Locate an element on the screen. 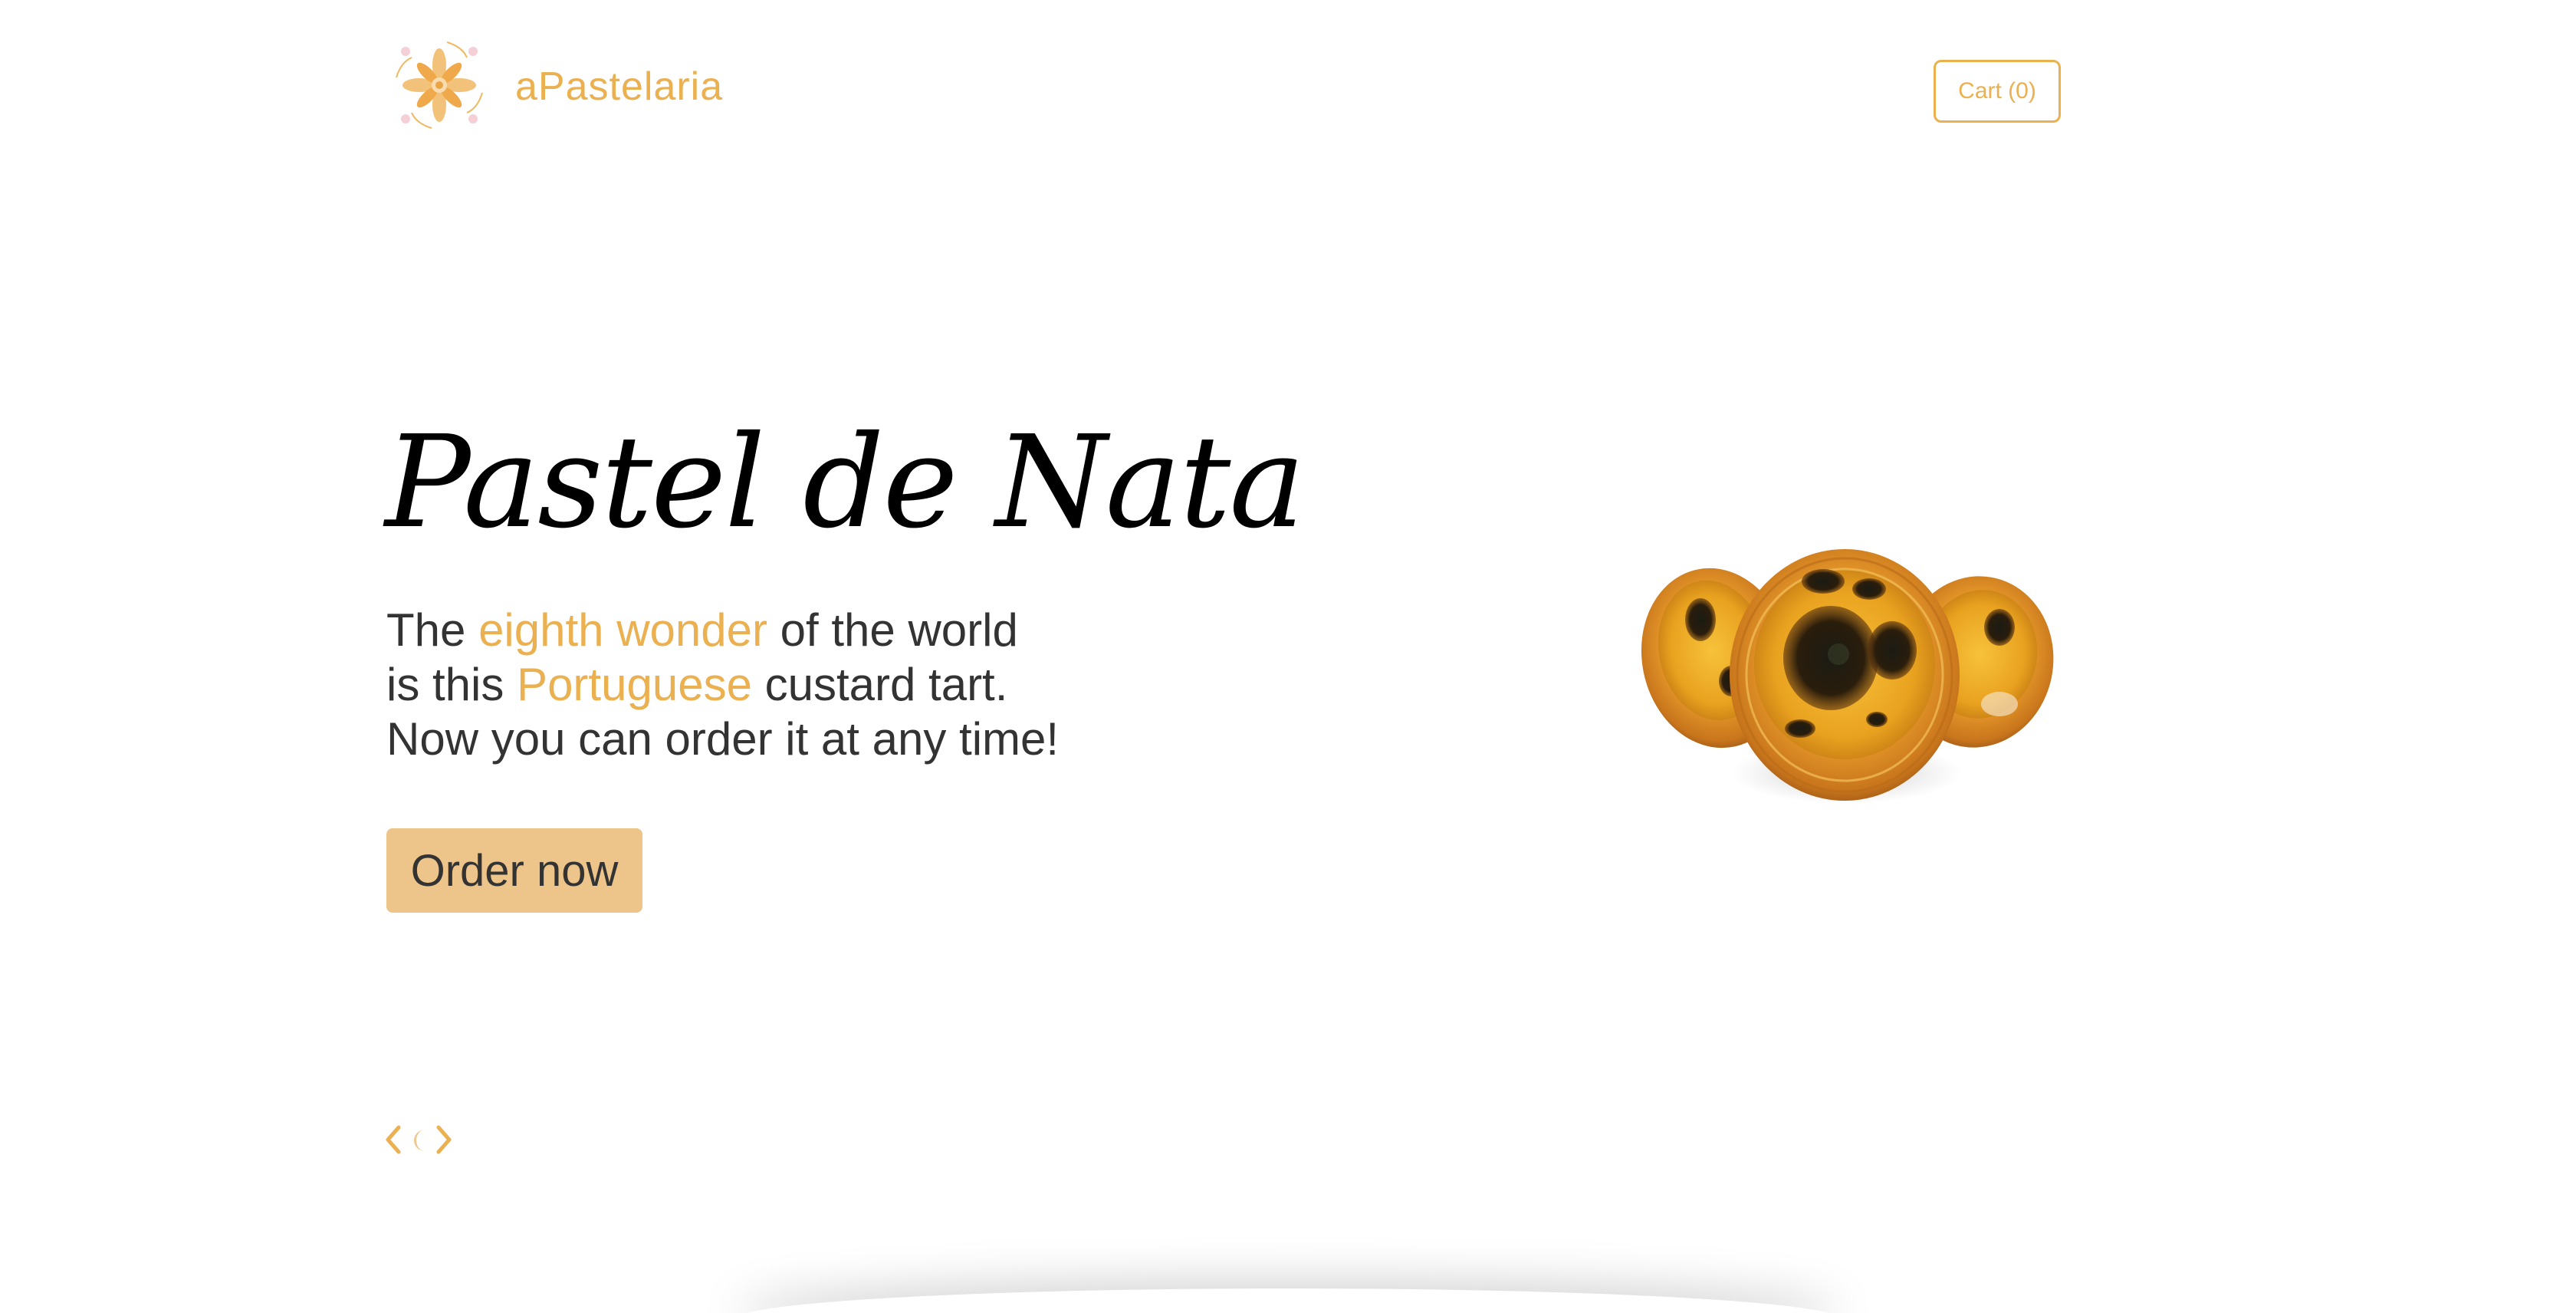 The width and height of the screenshot is (2576, 1313). hero-title: Pastel de Nata is located at coordinates (845, 483).